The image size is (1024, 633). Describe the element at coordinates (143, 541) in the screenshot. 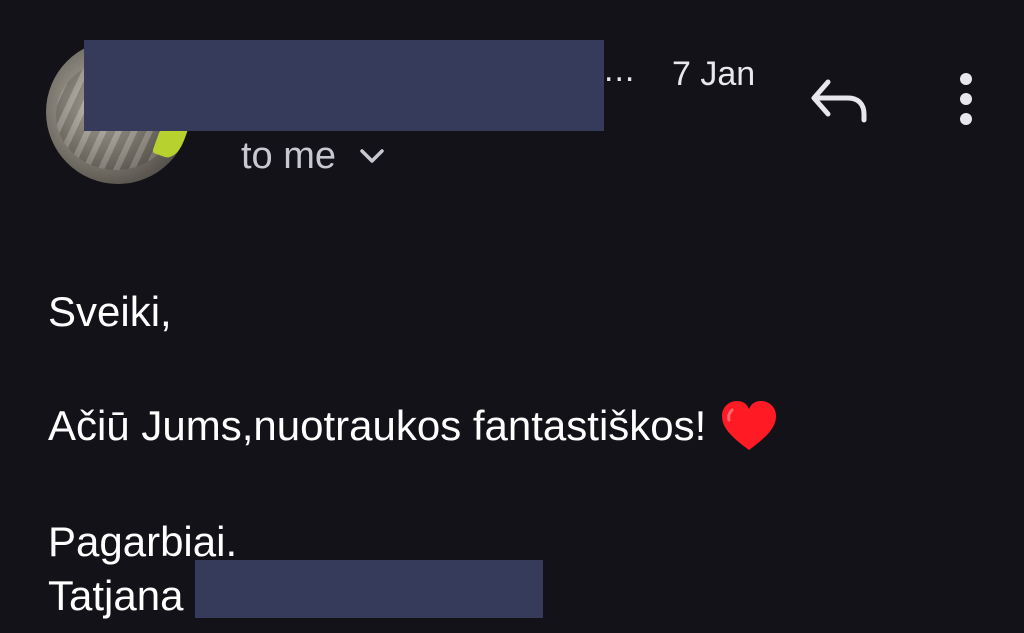

I see `message-closing: Pagarbiai.` at that location.